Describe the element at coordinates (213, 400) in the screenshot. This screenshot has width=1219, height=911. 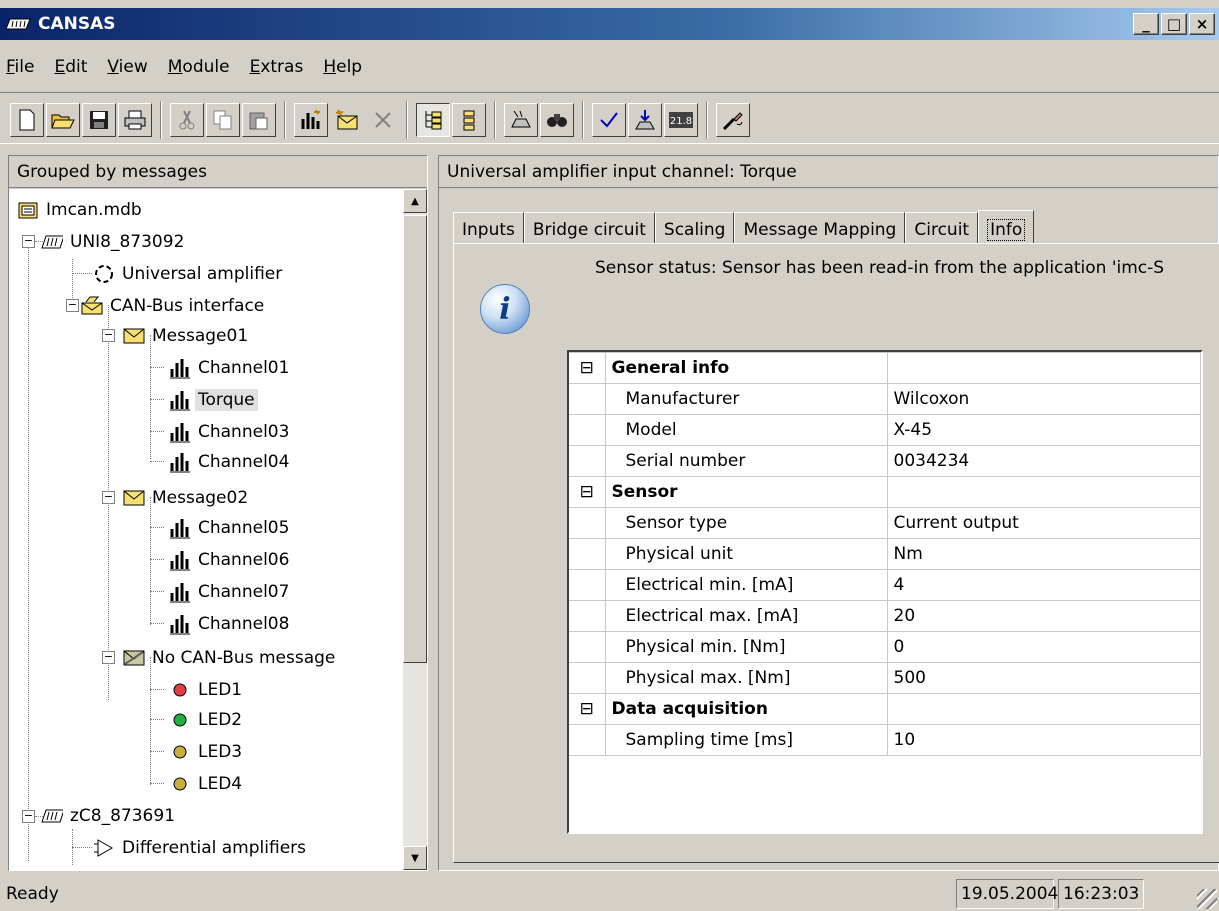
I see `tree-node-torque: Torque` at that location.